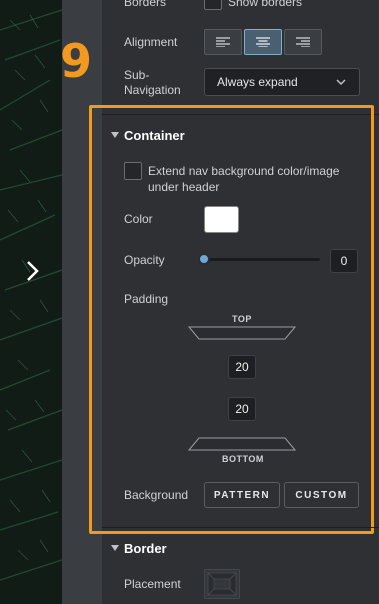 This screenshot has height=604, width=379. I want to click on border-section-title: Border, so click(145, 548).